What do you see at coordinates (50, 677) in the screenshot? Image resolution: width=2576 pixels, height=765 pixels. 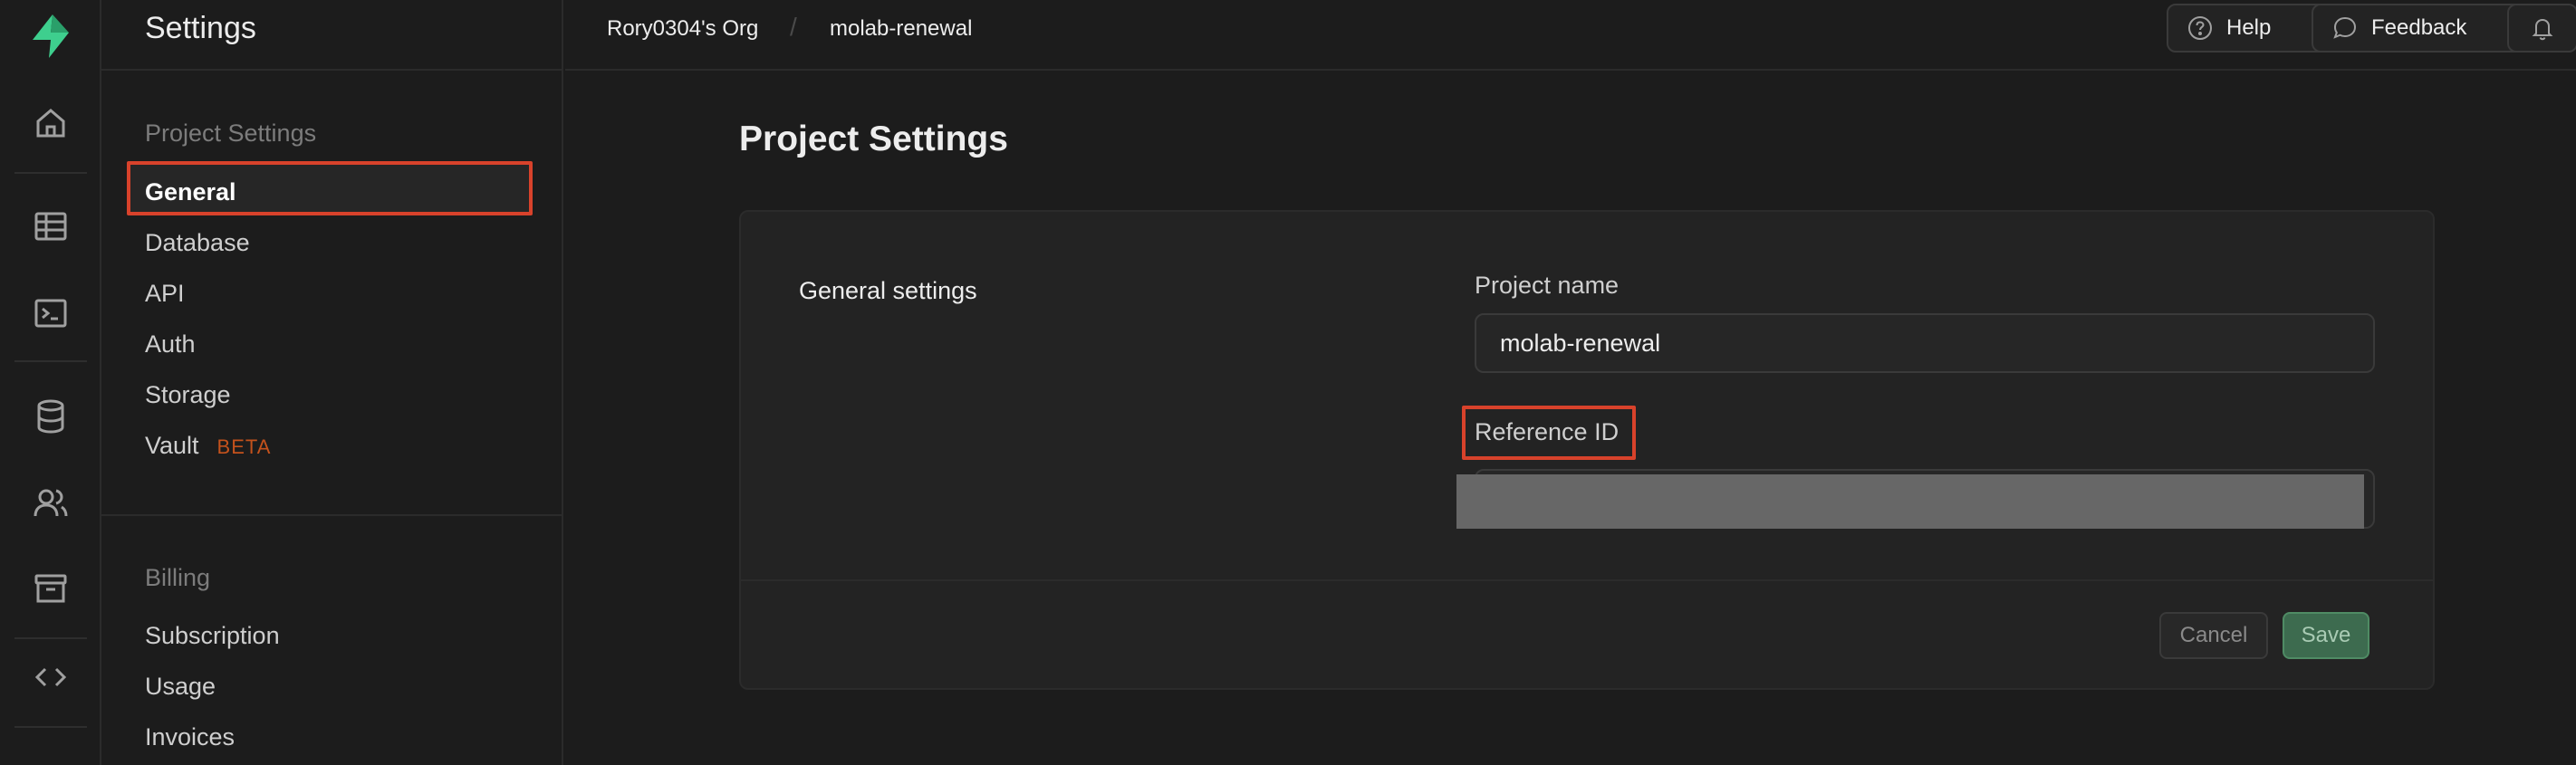 I see `api-code-icon` at bounding box center [50, 677].